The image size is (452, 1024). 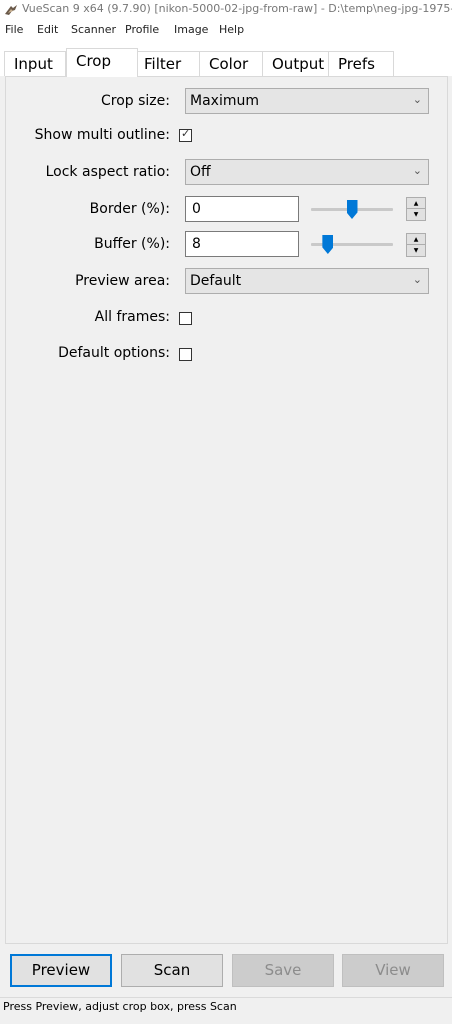 I want to click on menu-bar: File Edit Scanner Profile Image Help, so click(x=226, y=30).